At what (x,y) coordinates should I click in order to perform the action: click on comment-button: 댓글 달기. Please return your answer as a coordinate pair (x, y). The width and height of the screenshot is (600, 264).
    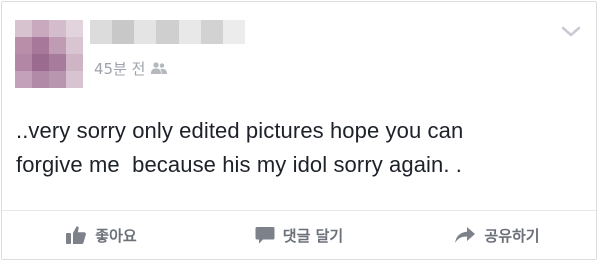
    Looking at the image, I should click on (299, 235).